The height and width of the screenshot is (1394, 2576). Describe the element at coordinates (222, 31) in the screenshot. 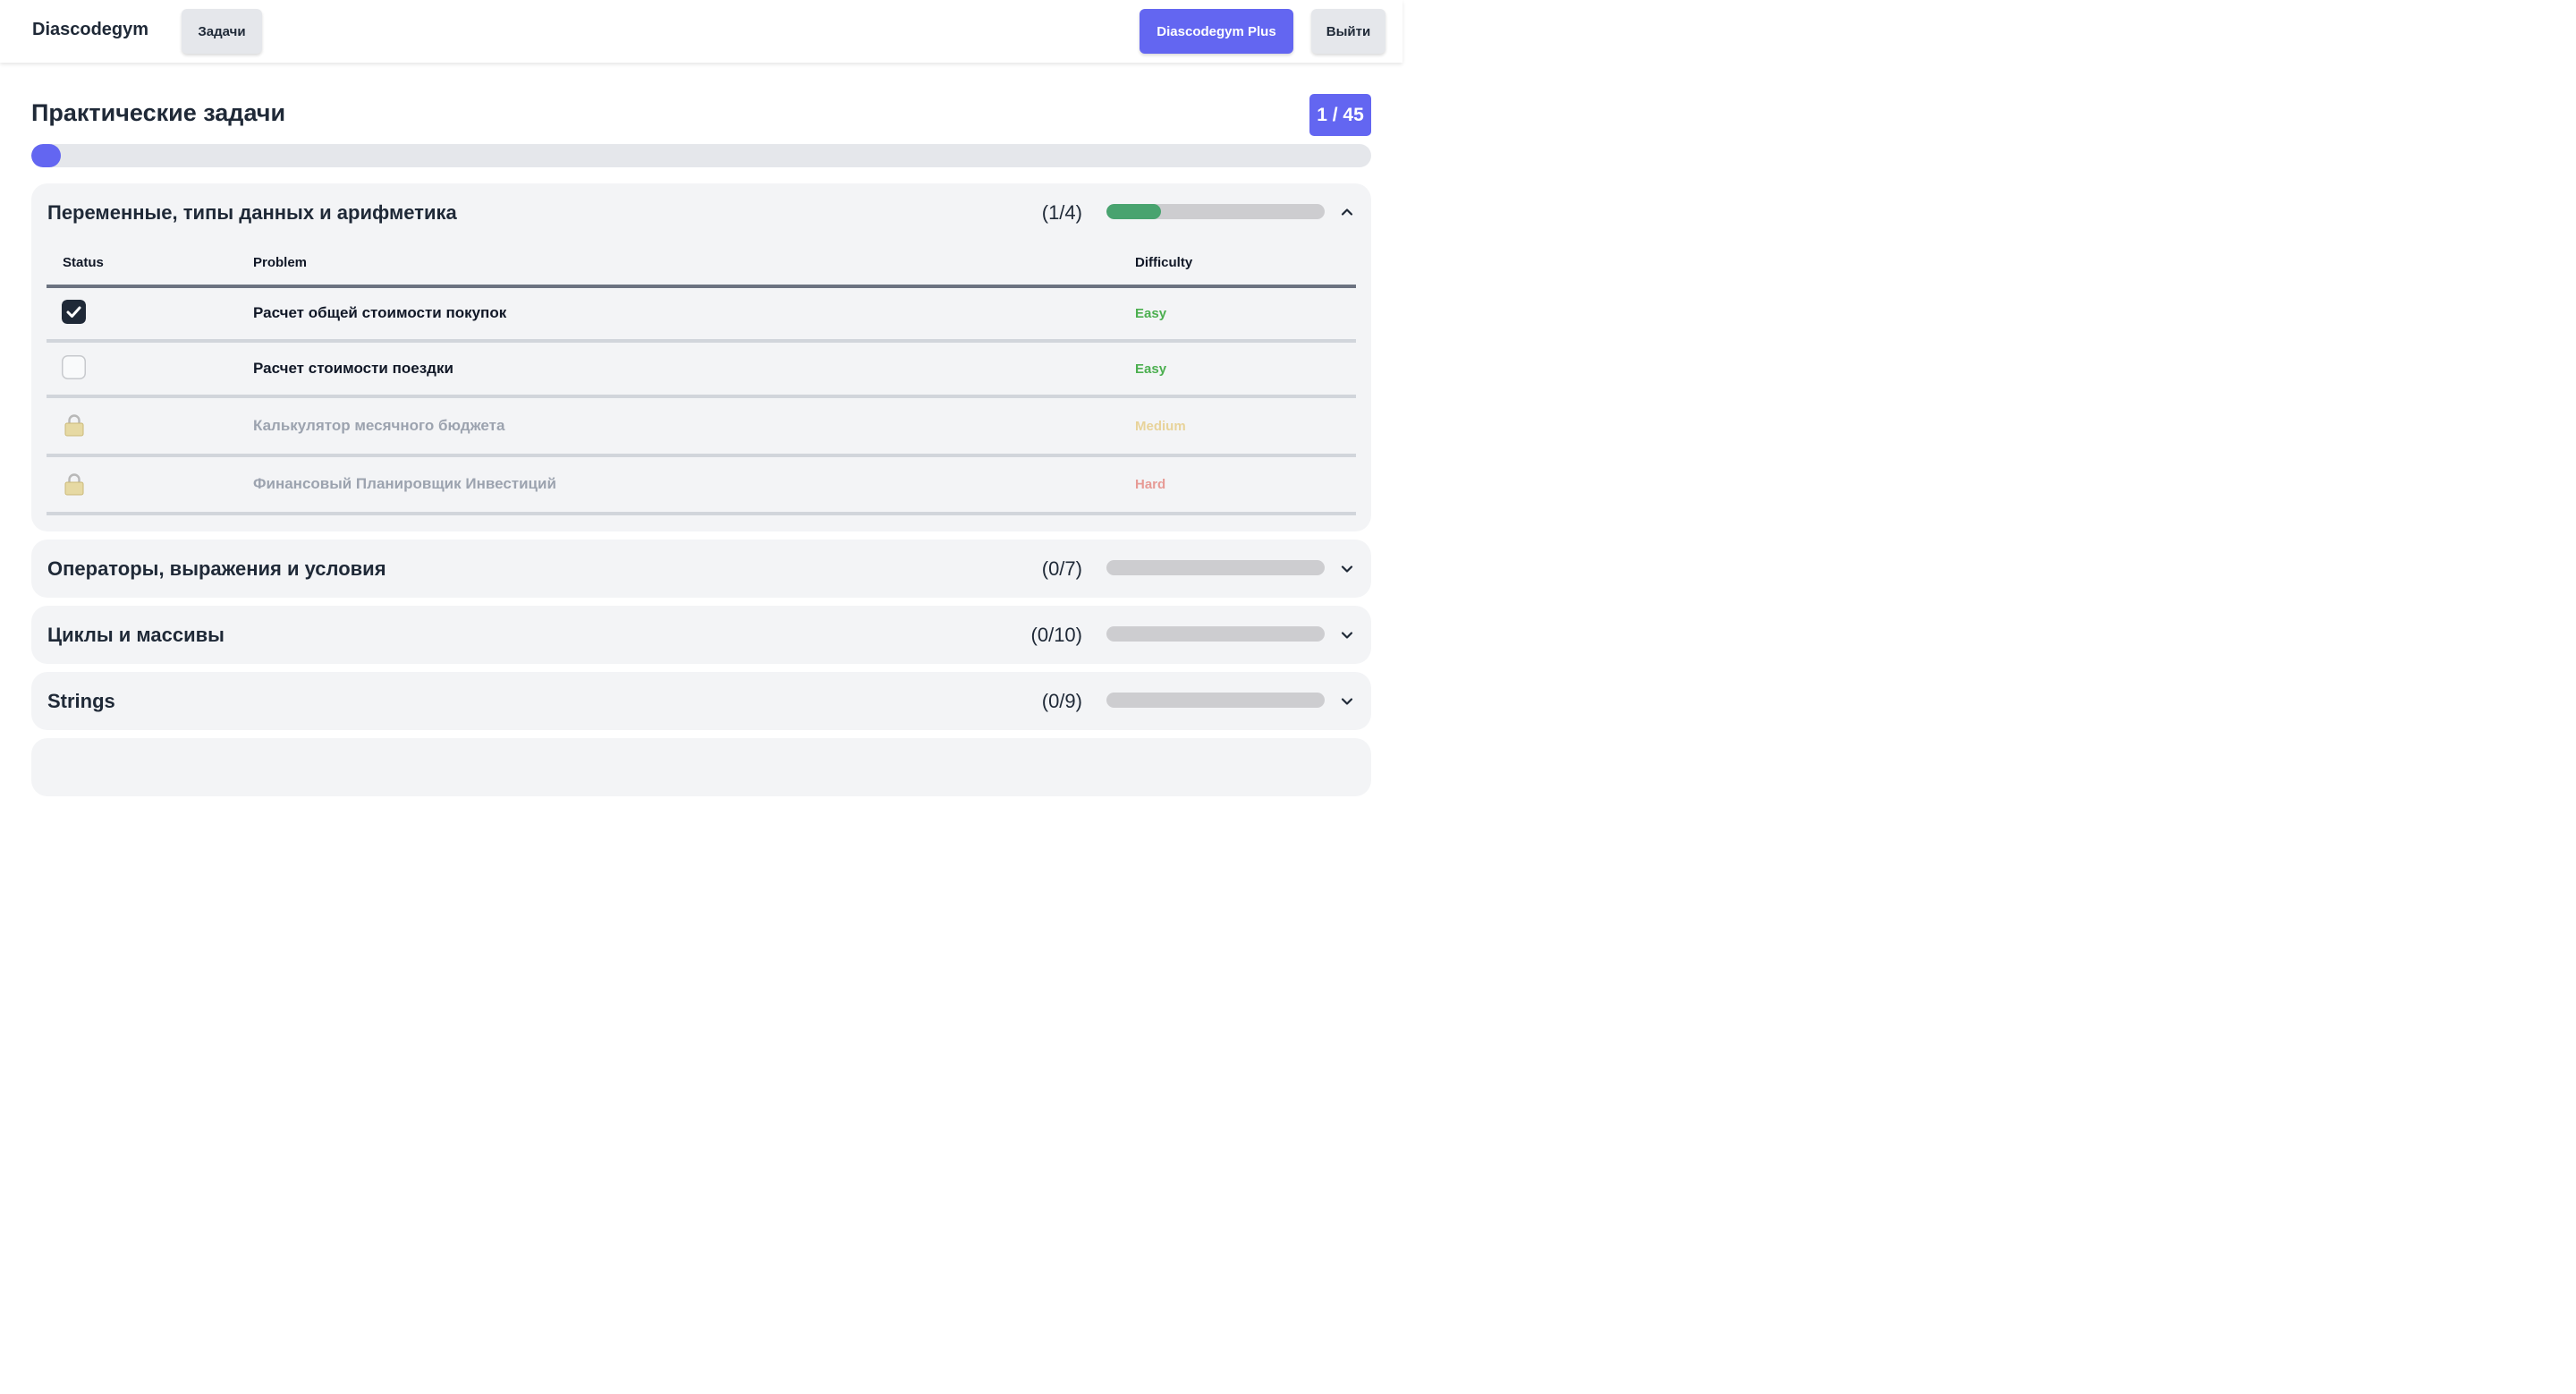

I see `tasks-button: Задачи` at that location.